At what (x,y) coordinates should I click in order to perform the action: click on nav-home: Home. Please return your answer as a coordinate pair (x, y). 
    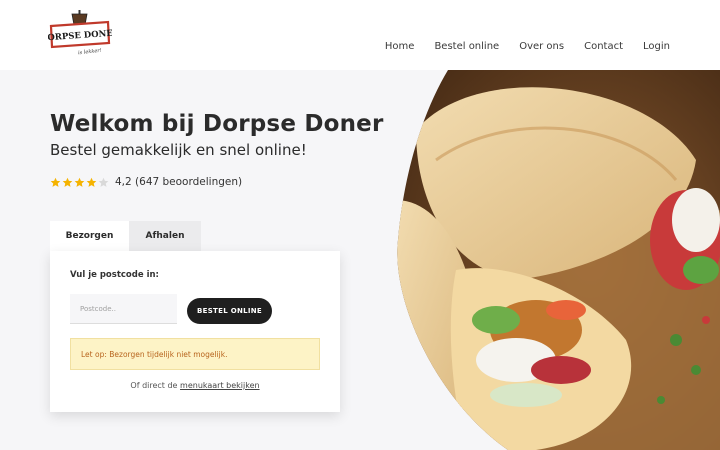
    Looking at the image, I should click on (400, 46).